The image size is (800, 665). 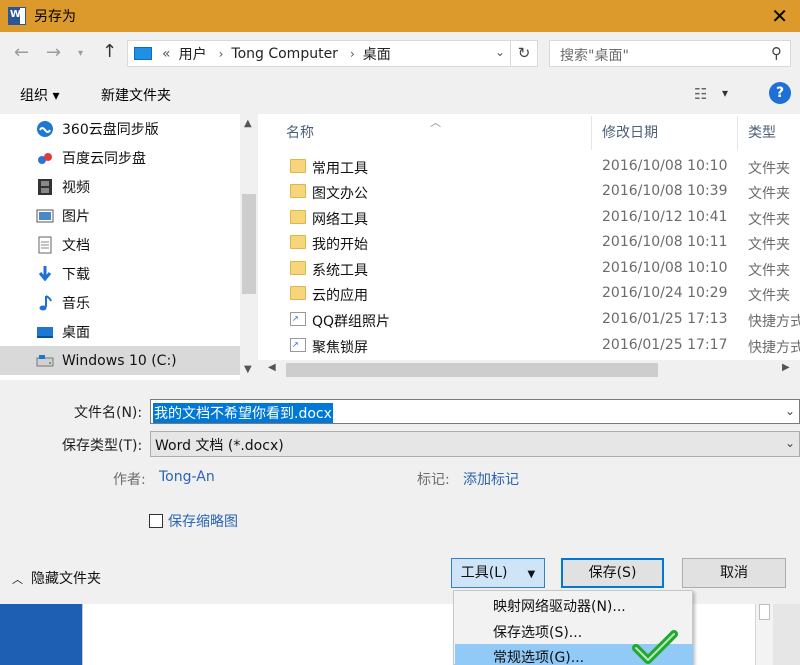 I want to click on nav-item-360-cloud: 360云盘同步版, so click(x=120, y=128).